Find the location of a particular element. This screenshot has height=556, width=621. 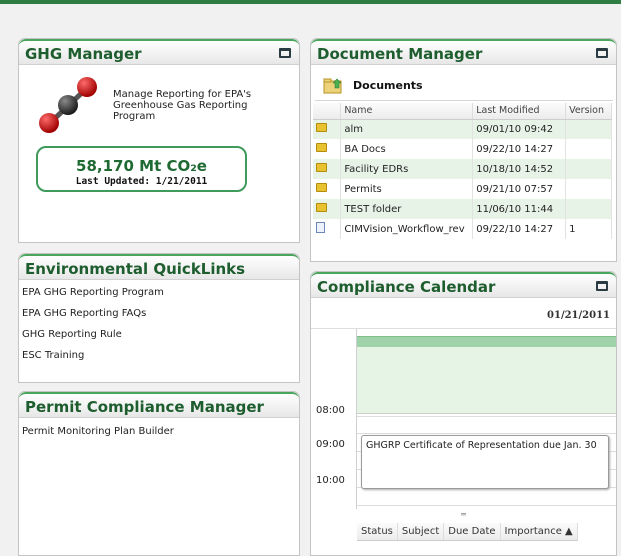

emissions-value: 58,170 Mt CO₂e is located at coordinates (141, 166).